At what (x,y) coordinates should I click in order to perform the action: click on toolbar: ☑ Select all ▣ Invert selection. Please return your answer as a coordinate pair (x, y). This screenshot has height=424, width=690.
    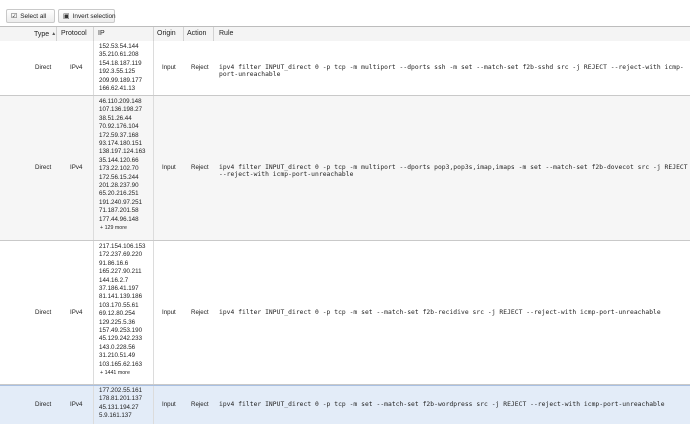
    Looking at the image, I should click on (345, 13).